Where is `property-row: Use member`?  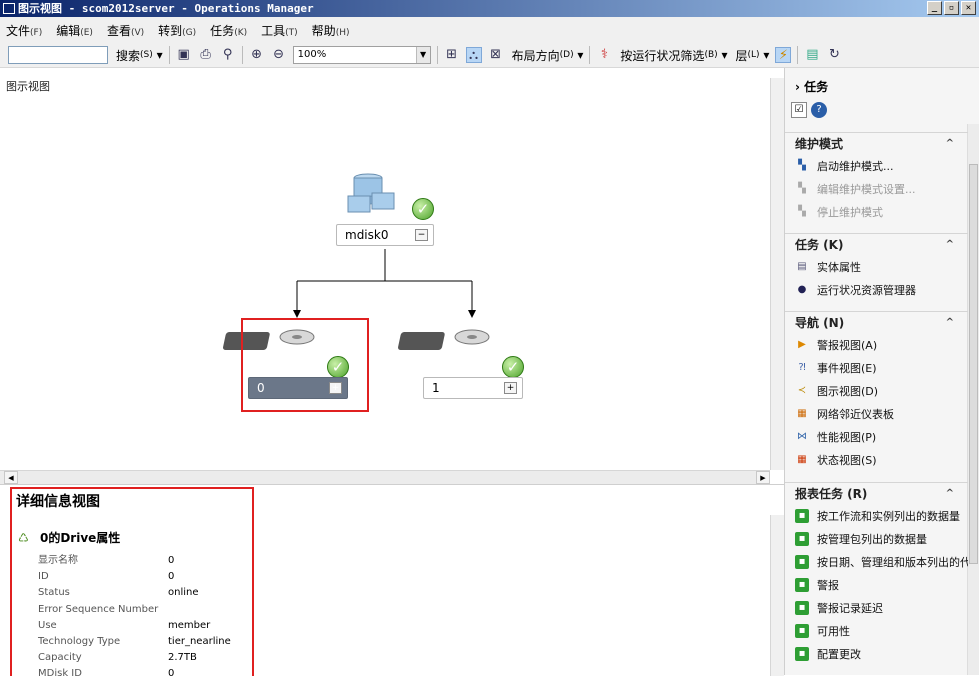
property-row: Use member is located at coordinates (124, 625).